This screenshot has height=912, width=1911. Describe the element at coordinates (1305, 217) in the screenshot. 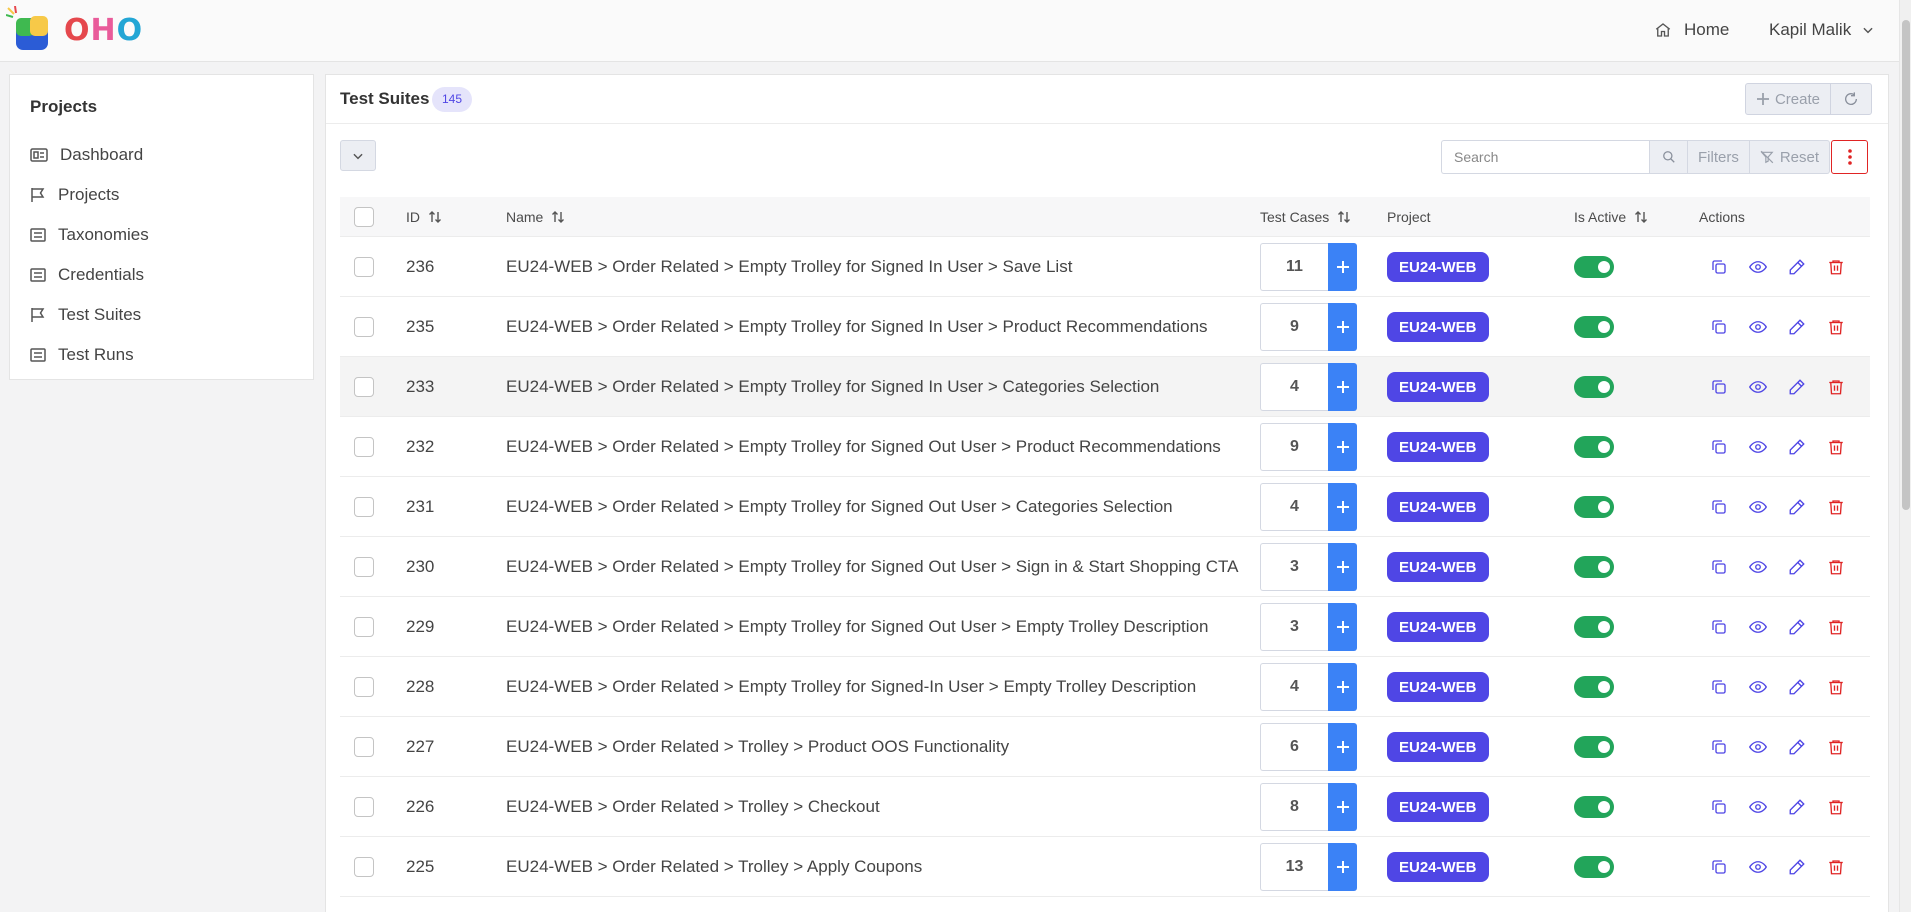

I see `column-header-test-cases: Test Cases` at that location.